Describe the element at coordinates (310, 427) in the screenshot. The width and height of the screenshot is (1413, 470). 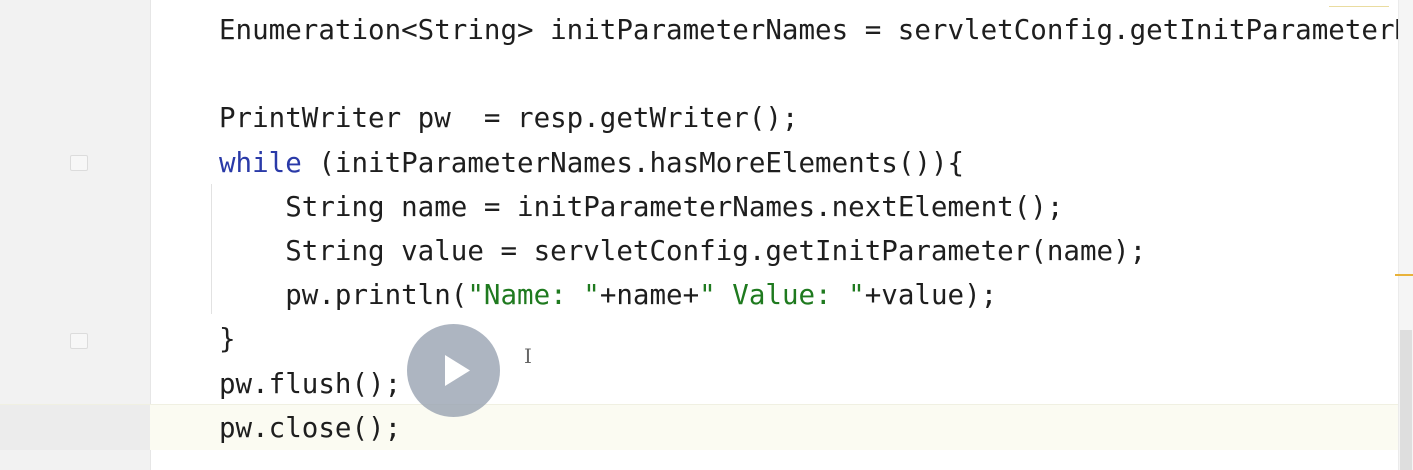
I see `code-token: pw.close();` at that location.